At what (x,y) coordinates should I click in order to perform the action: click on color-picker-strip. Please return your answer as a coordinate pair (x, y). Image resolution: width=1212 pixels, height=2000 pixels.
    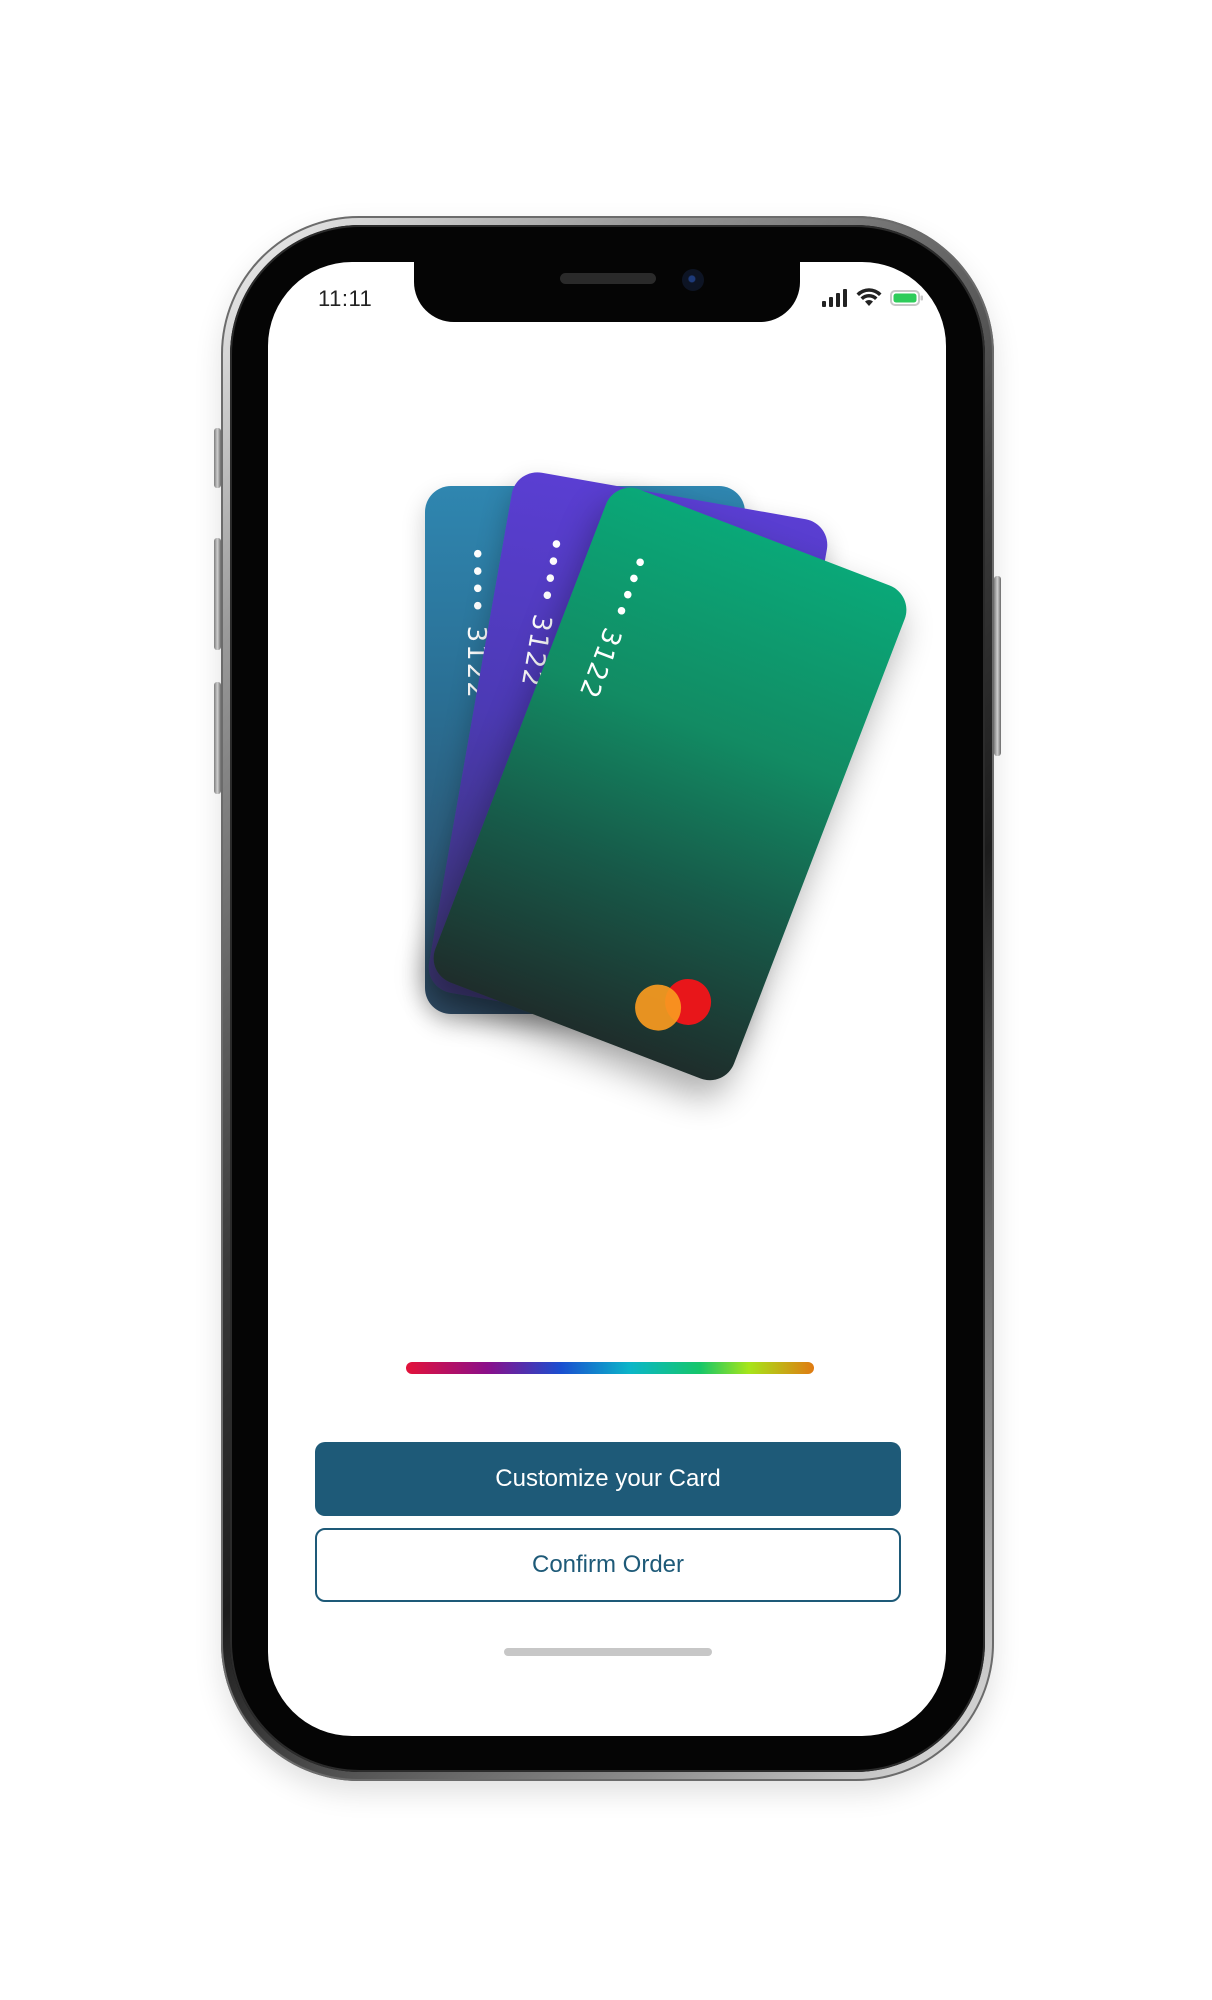
    Looking at the image, I should click on (610, 1368).